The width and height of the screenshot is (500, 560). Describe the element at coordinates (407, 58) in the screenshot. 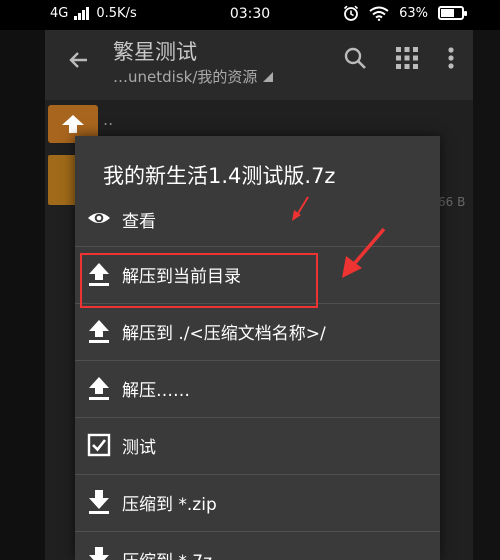

I see `grid-view-icon` at that location.